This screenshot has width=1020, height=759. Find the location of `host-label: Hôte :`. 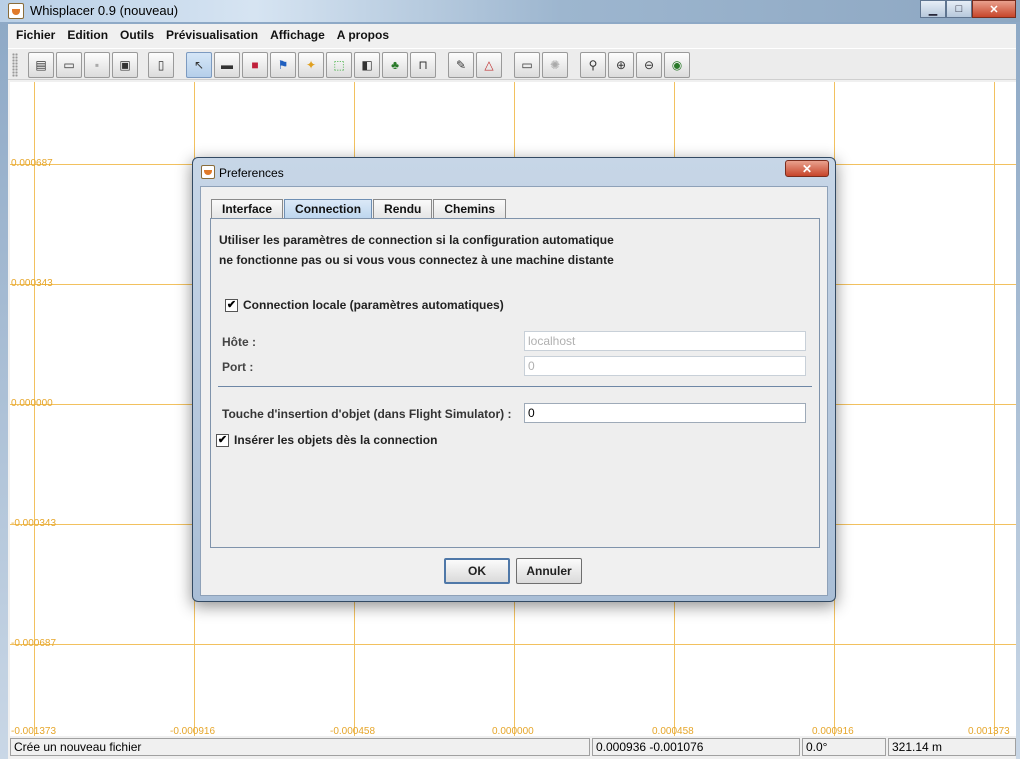

host-label: Hôte : is located at coordinates (239, 342).